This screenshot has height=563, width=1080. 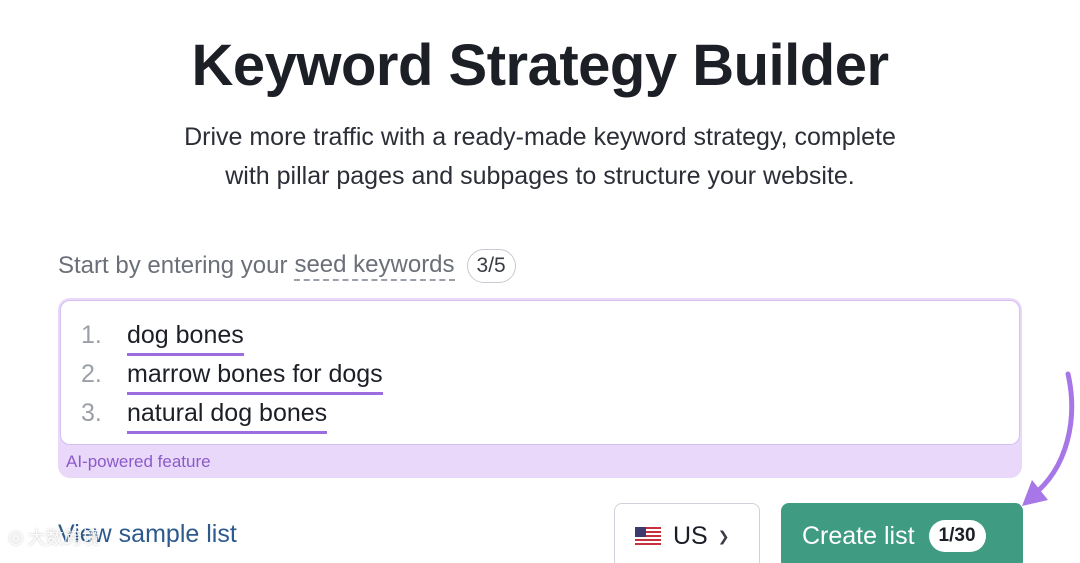 I want to click on country-select: US ❯, so click(x=687, y=533).